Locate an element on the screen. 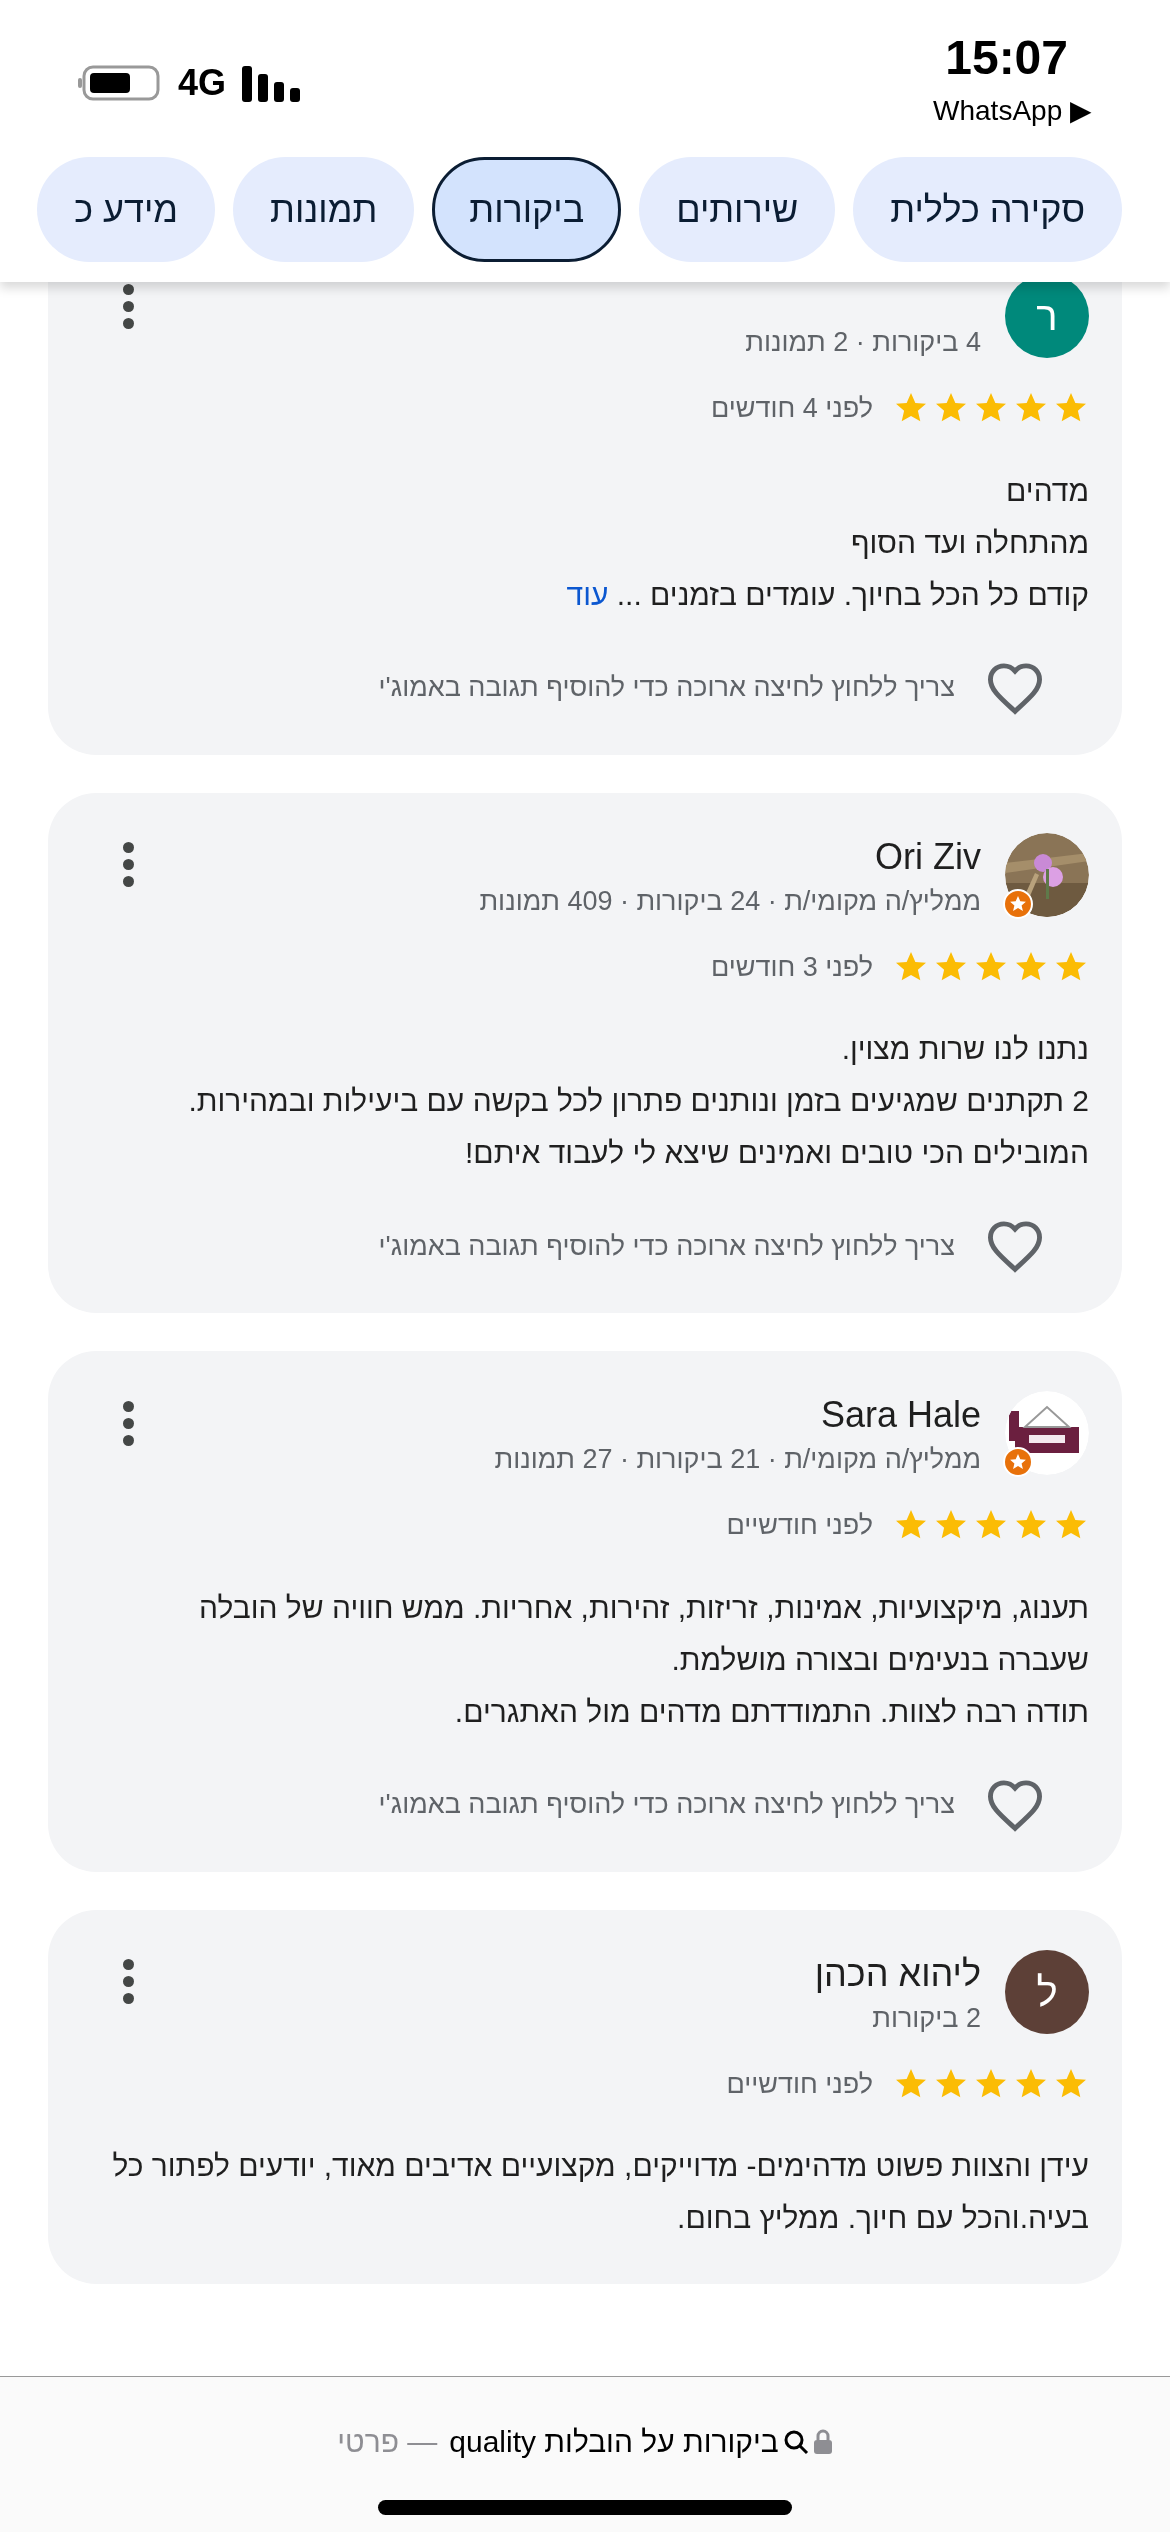 The width and height of the screenshot is (1170, 2532). browsing-mode: — פרטי is located at coordinates (387, 2442).